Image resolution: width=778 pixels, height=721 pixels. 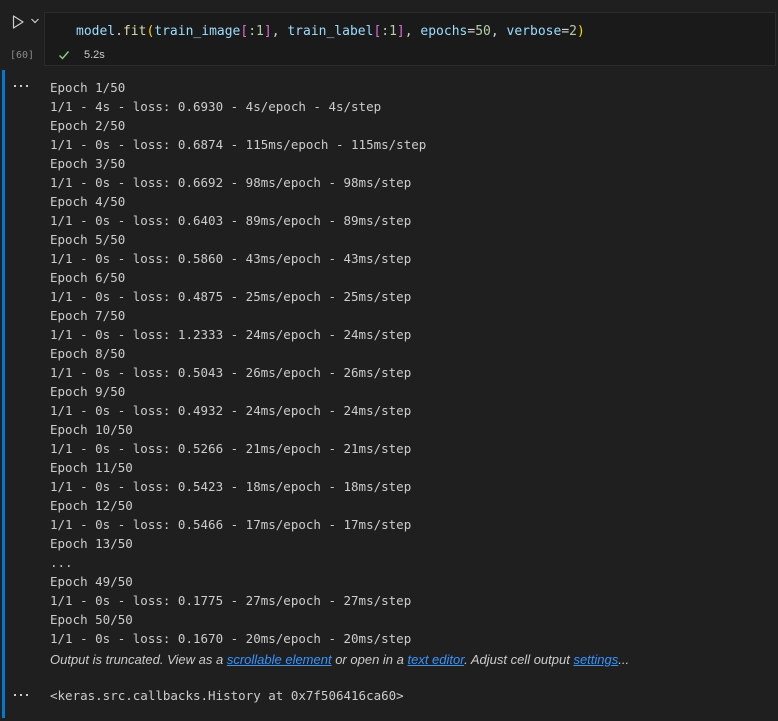 What do you see at coordinates (88, 125) in the screenshot?
I see `output-line: Epoch 2/50` at bounding box center [88, 125].